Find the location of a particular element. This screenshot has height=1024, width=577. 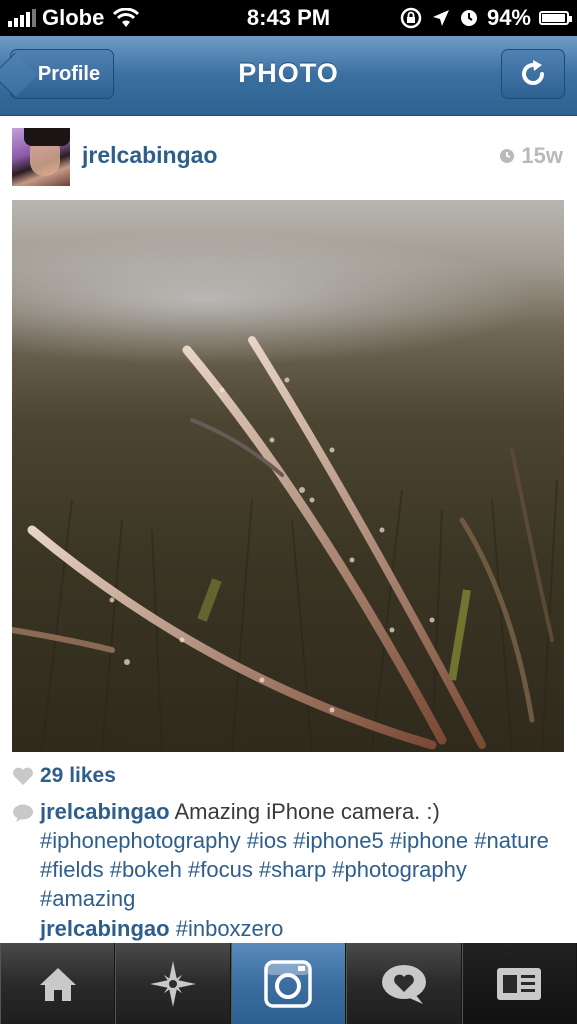

camera-icon is located at coordinates (288, 983).